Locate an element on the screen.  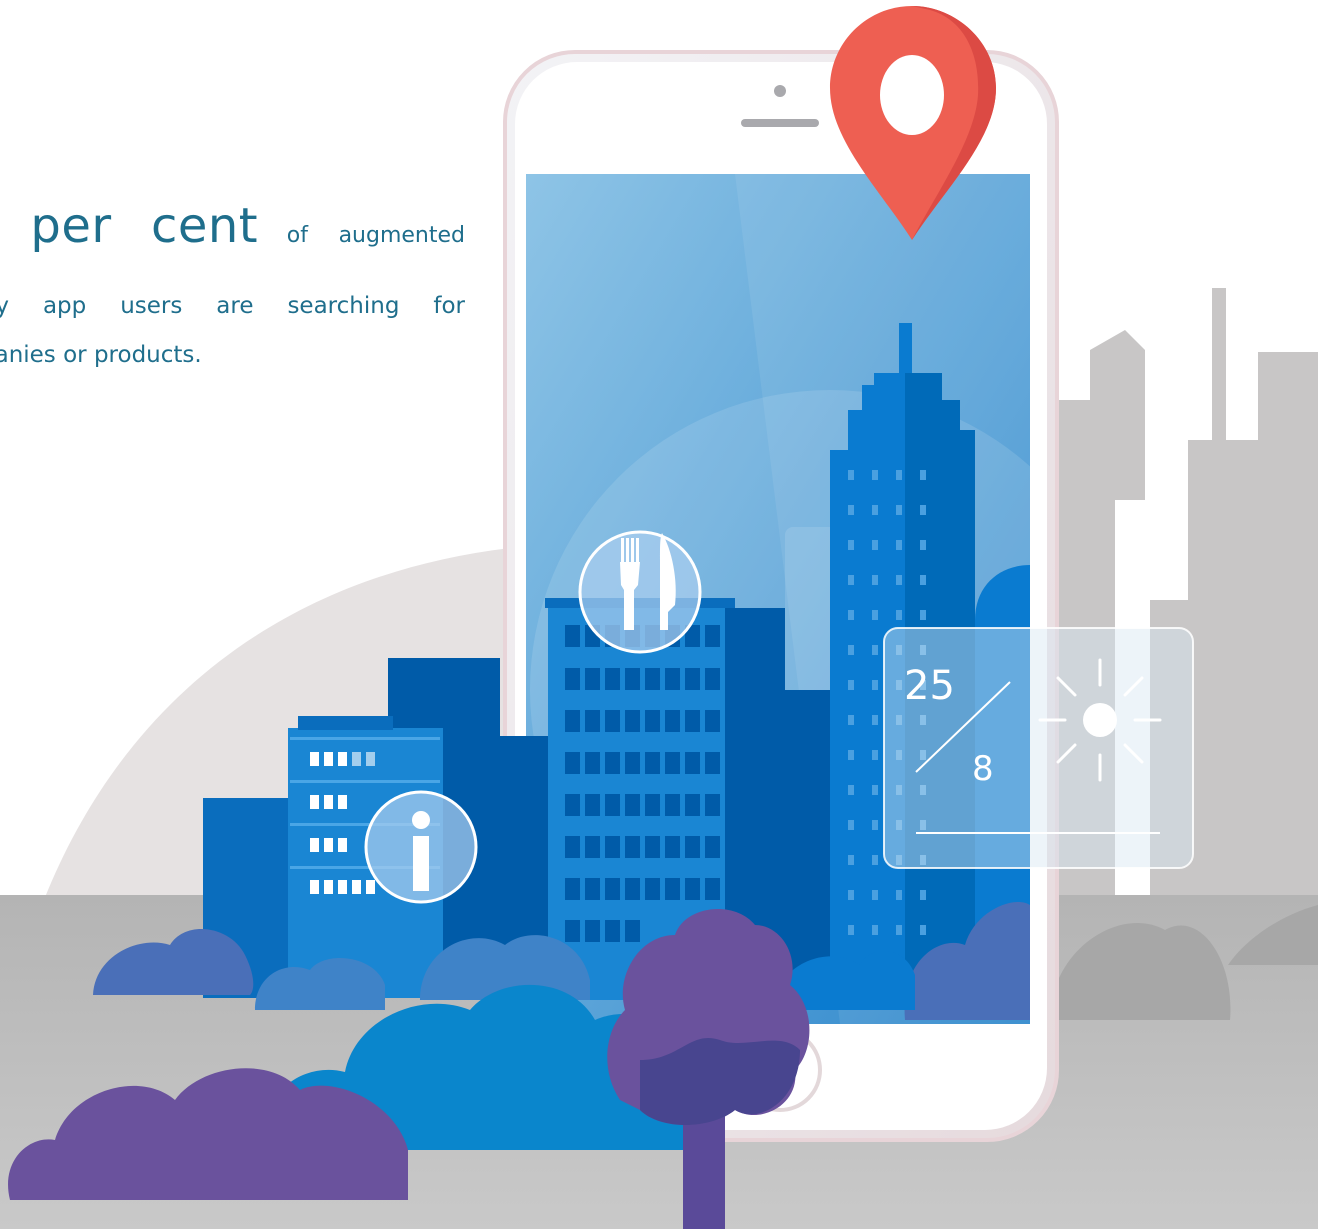
info-icon is located at coordinates (421, 851).